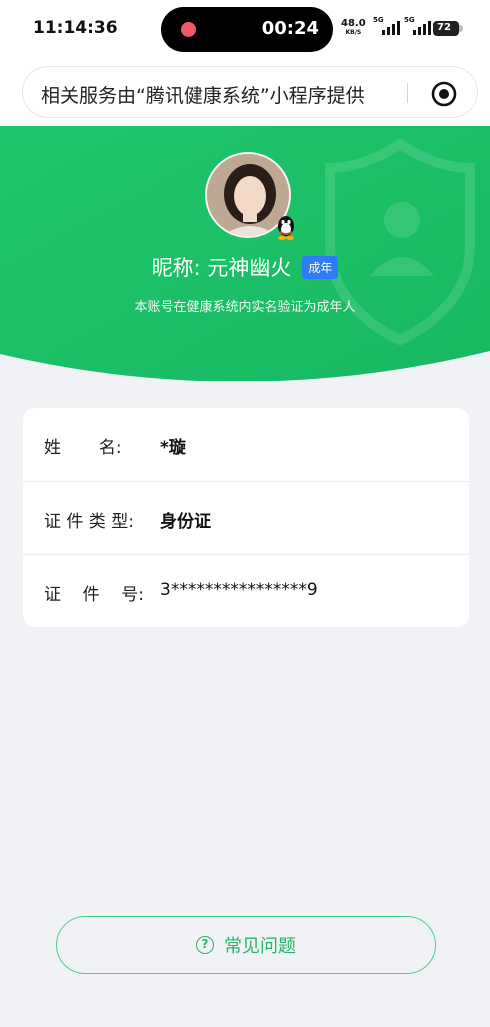 The width and height of the screenshot is (490, 1027). What do you see at coordinates (173, 448) in the screenshot?
I see `info-value: *璇` at bounding box center [173, 448].